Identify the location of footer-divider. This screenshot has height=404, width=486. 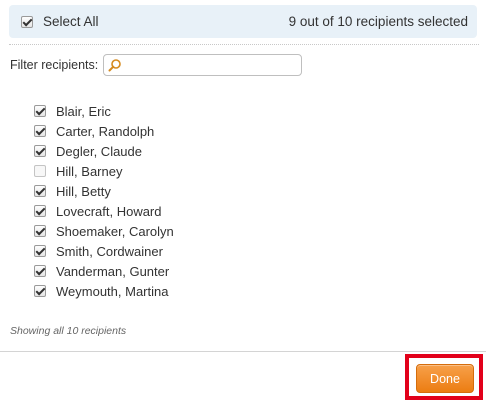
(243, 351).